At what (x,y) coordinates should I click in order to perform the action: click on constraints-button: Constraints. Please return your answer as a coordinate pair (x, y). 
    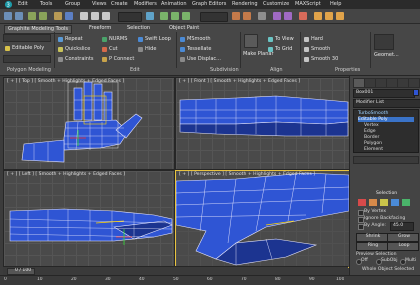
    Looking at the image, I should click on (76, 59).